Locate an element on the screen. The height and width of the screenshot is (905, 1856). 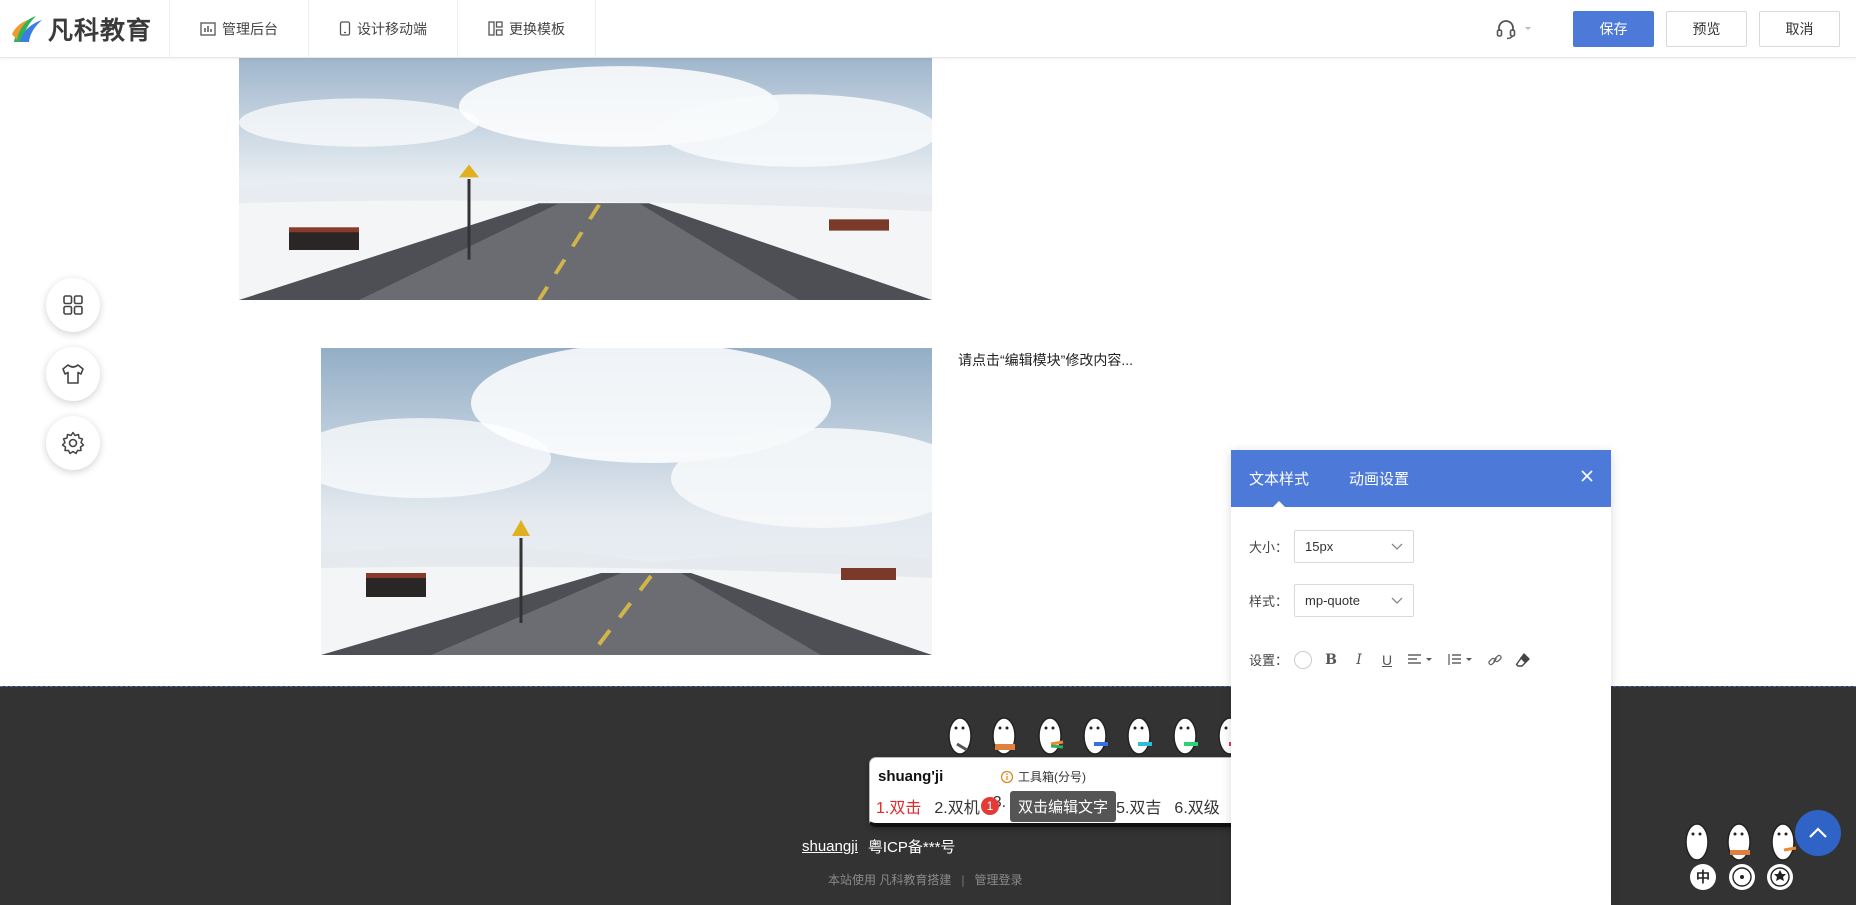
nav-template-label: 更换模板 is located at coordinates (537, 28).